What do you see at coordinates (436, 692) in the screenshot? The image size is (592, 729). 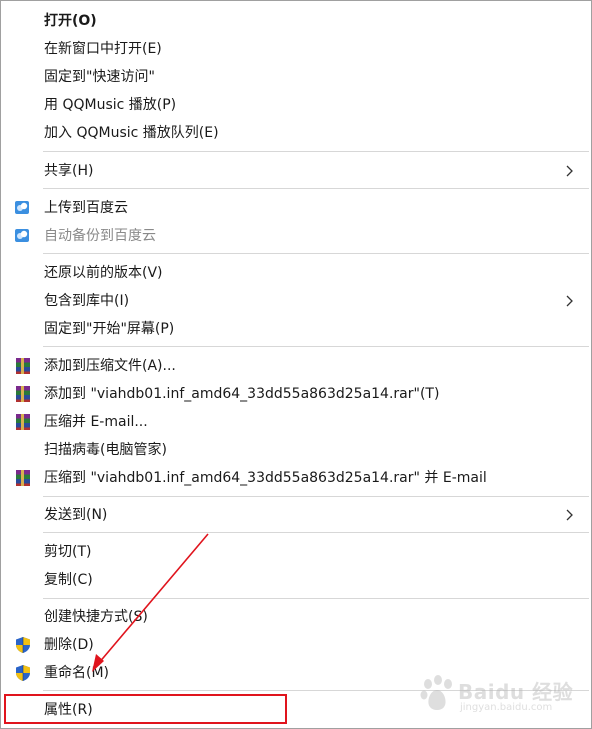 I see `baidu-paw-icon` at bounding box center [436, 692].